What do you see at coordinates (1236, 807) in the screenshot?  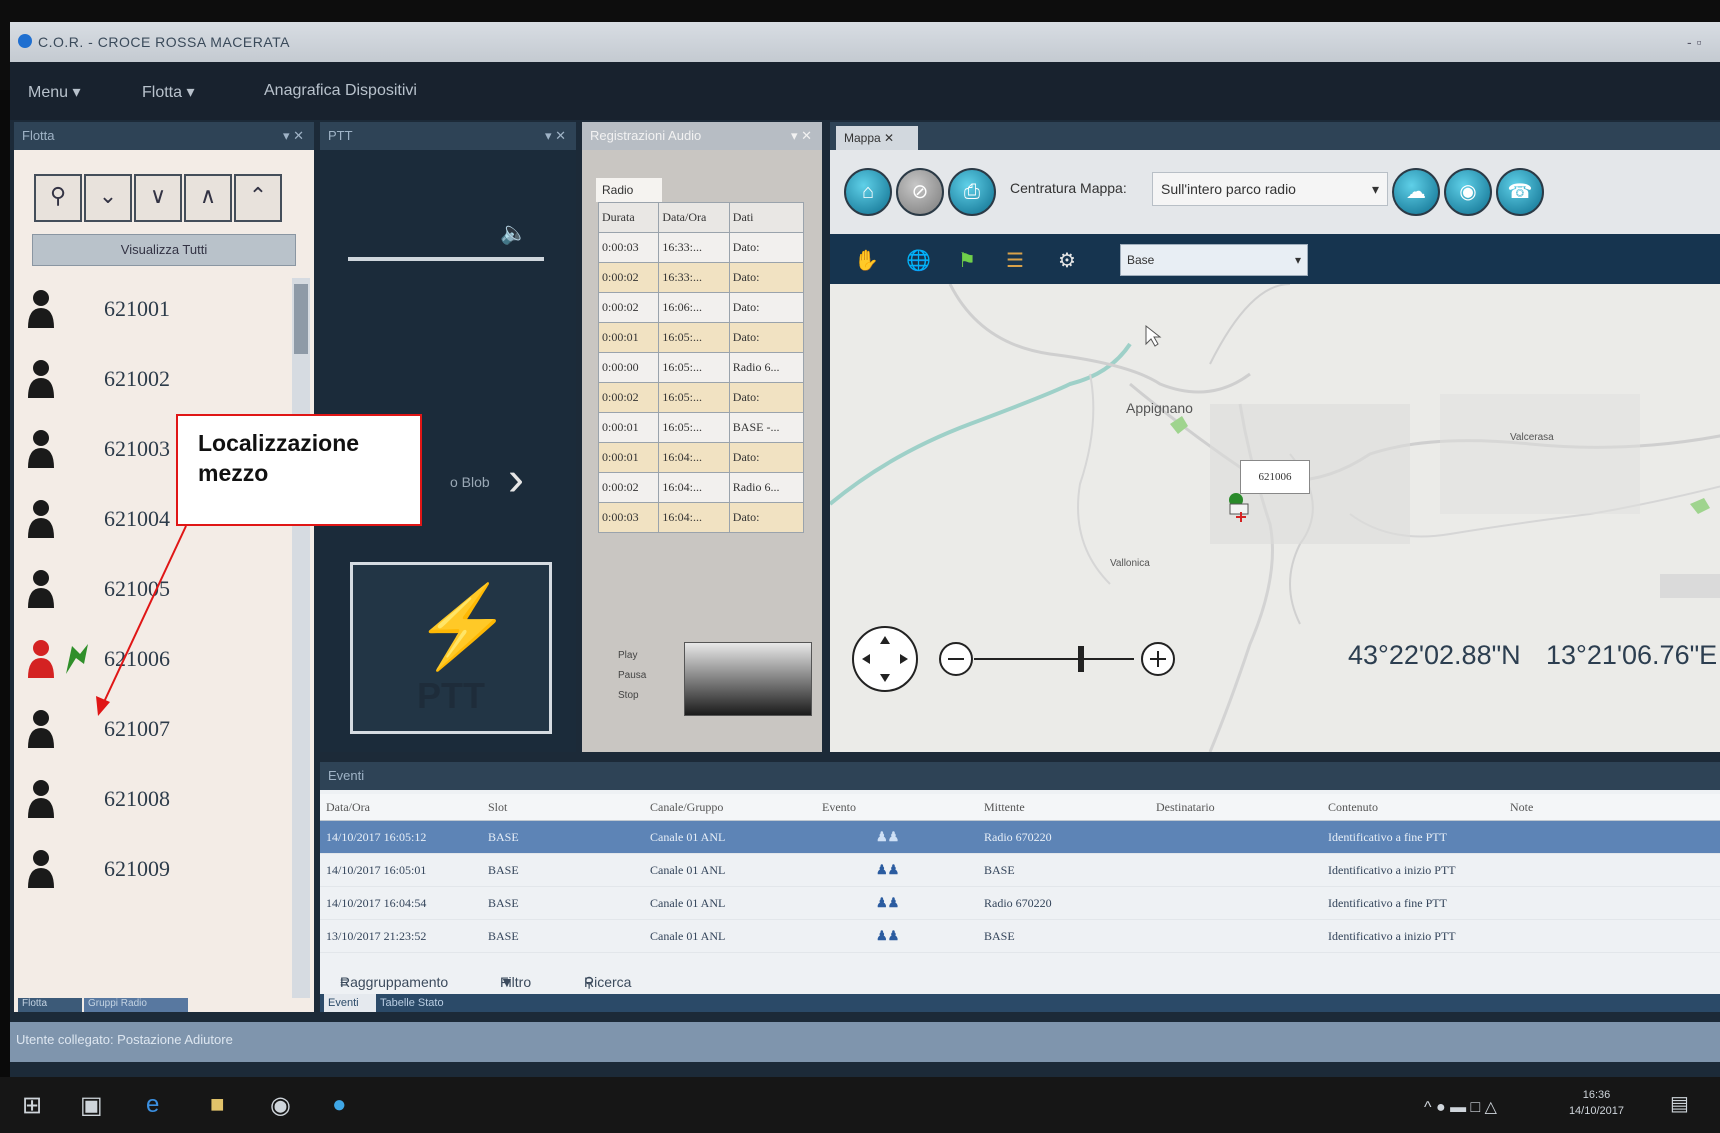 I see `column-header: Destinatario` at bounding box center [1236, 807].